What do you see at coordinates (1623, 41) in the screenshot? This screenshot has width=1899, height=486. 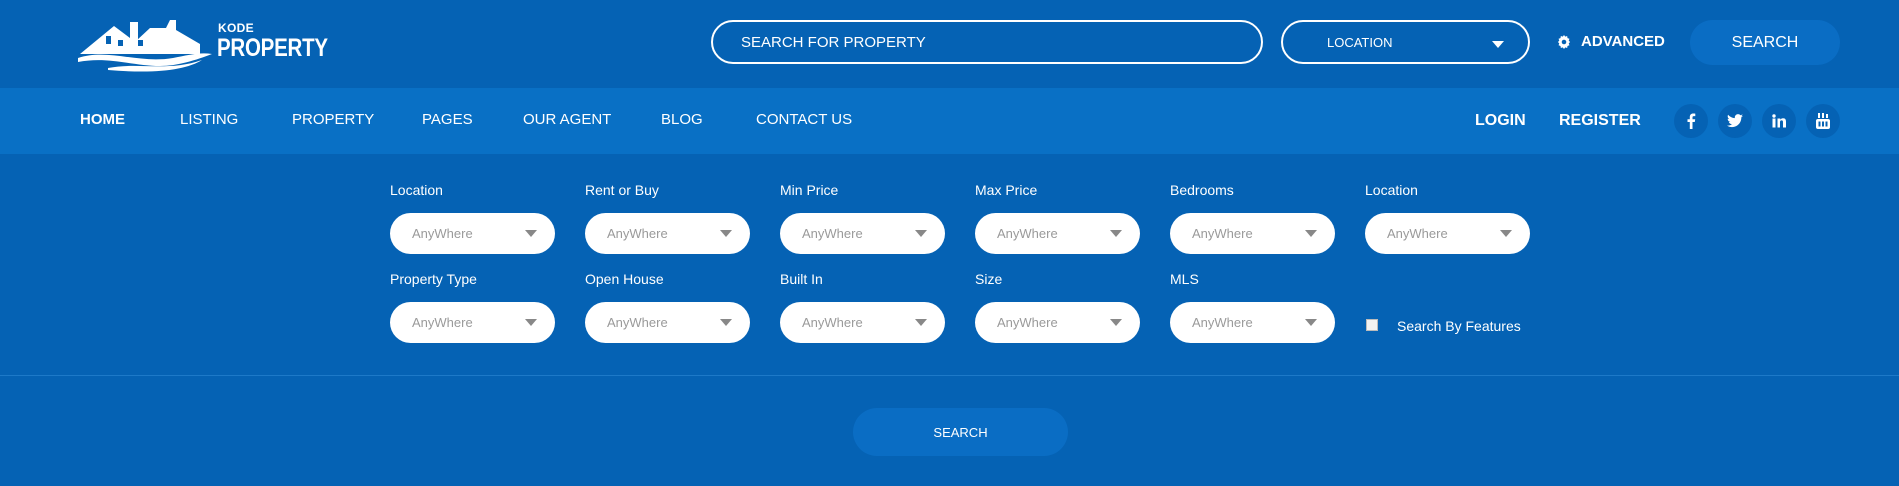 I see `advanced-label: ADVANCED` at bounding box center [1623, 41].